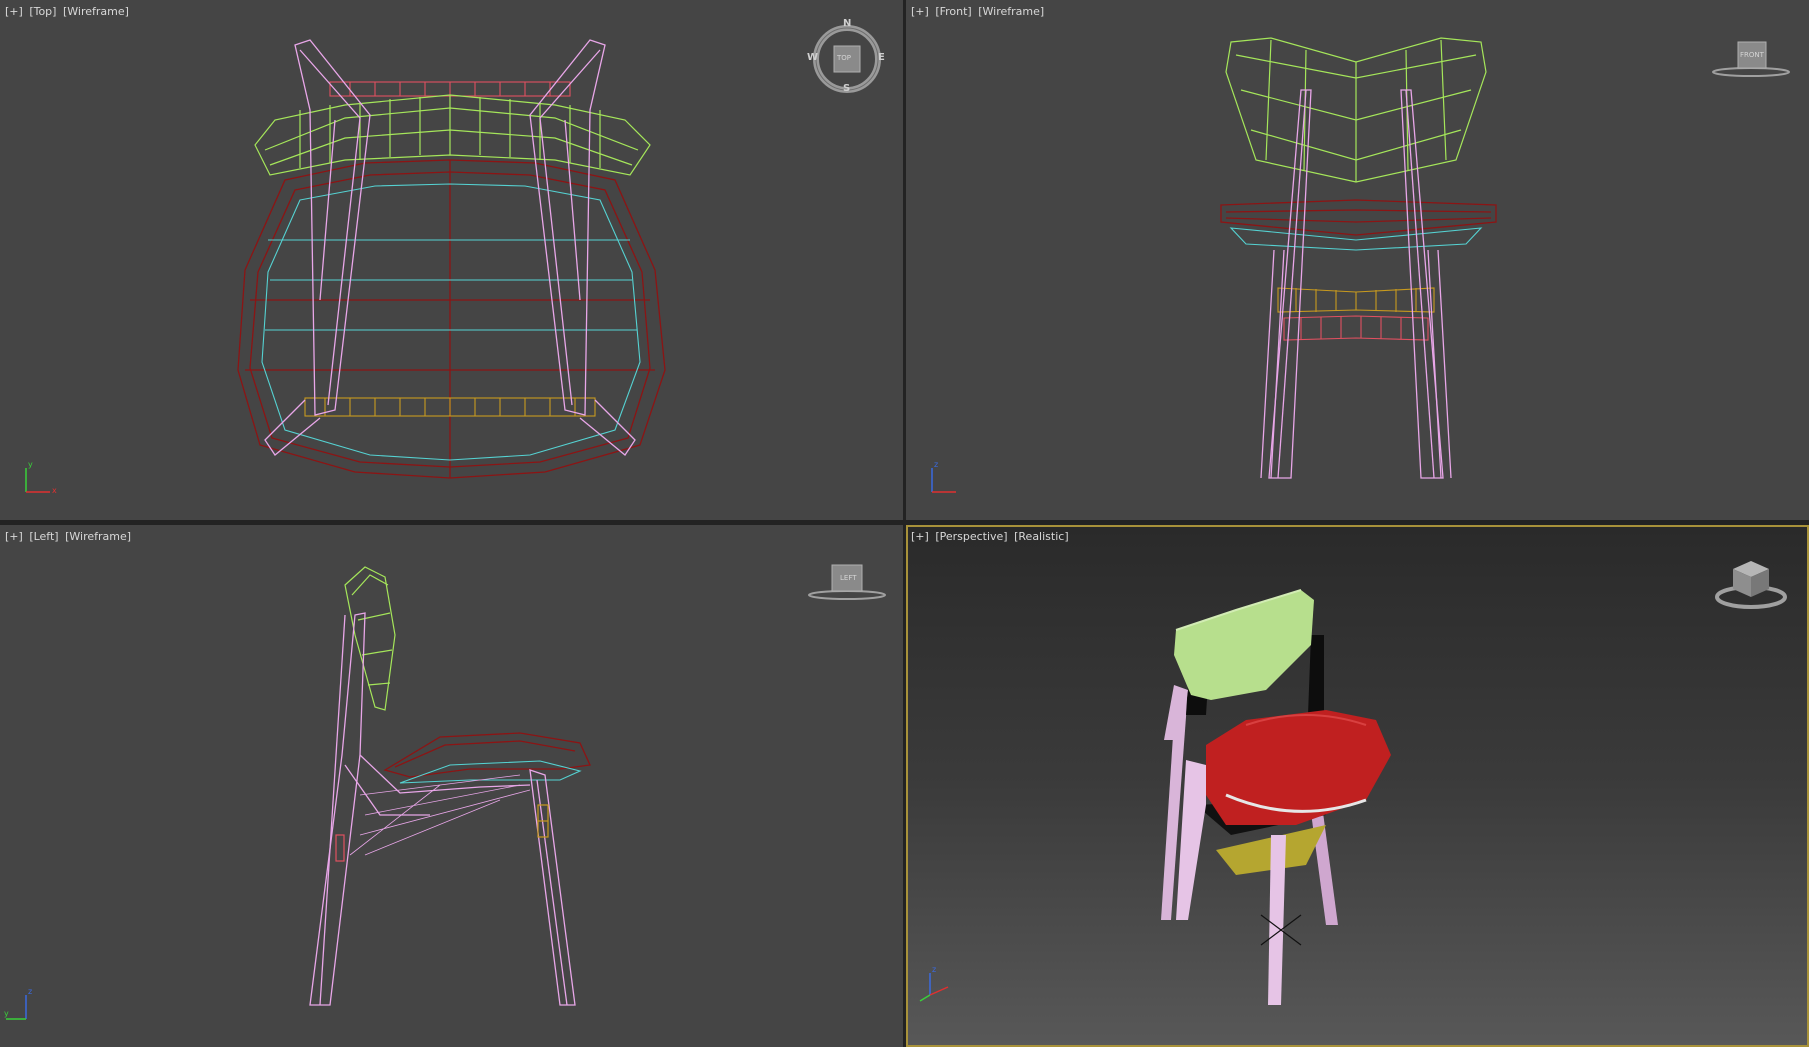  I want to click on viewcube-left: LEFT, so click(847, 582).